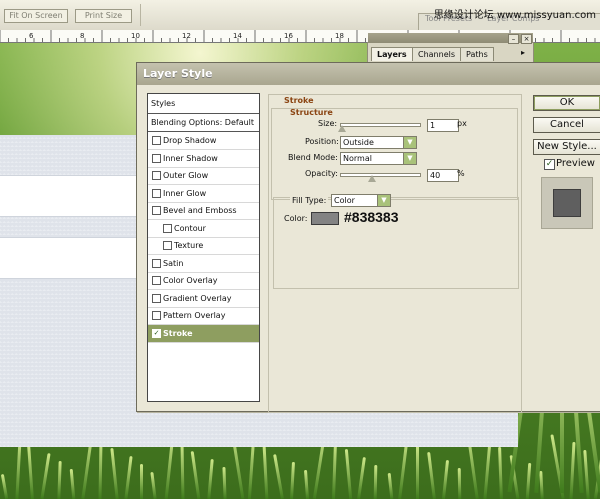 The height and width of the screenshot is (499, 600). Describe the element at coordinates (313, 157) in the screenshot. I see `blend-mode-label: Blend Mode:` at that location.